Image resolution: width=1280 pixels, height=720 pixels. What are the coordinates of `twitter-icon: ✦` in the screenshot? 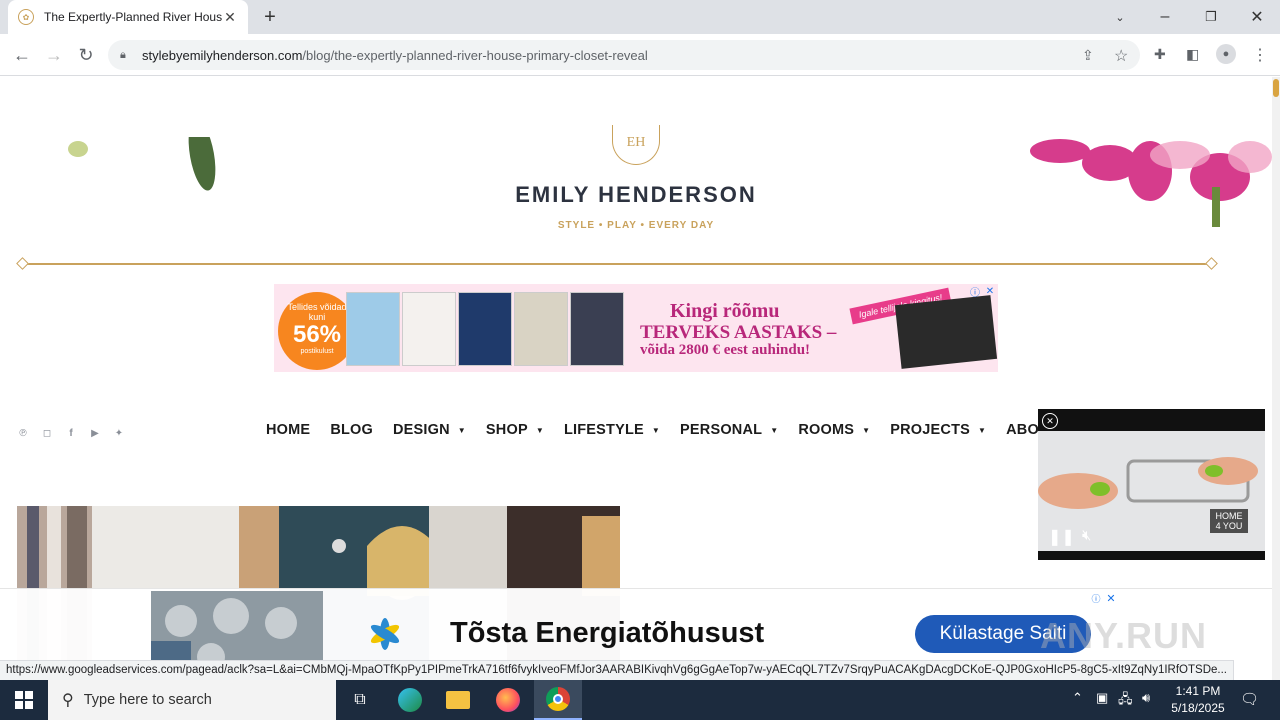 It's located at (119, 433).